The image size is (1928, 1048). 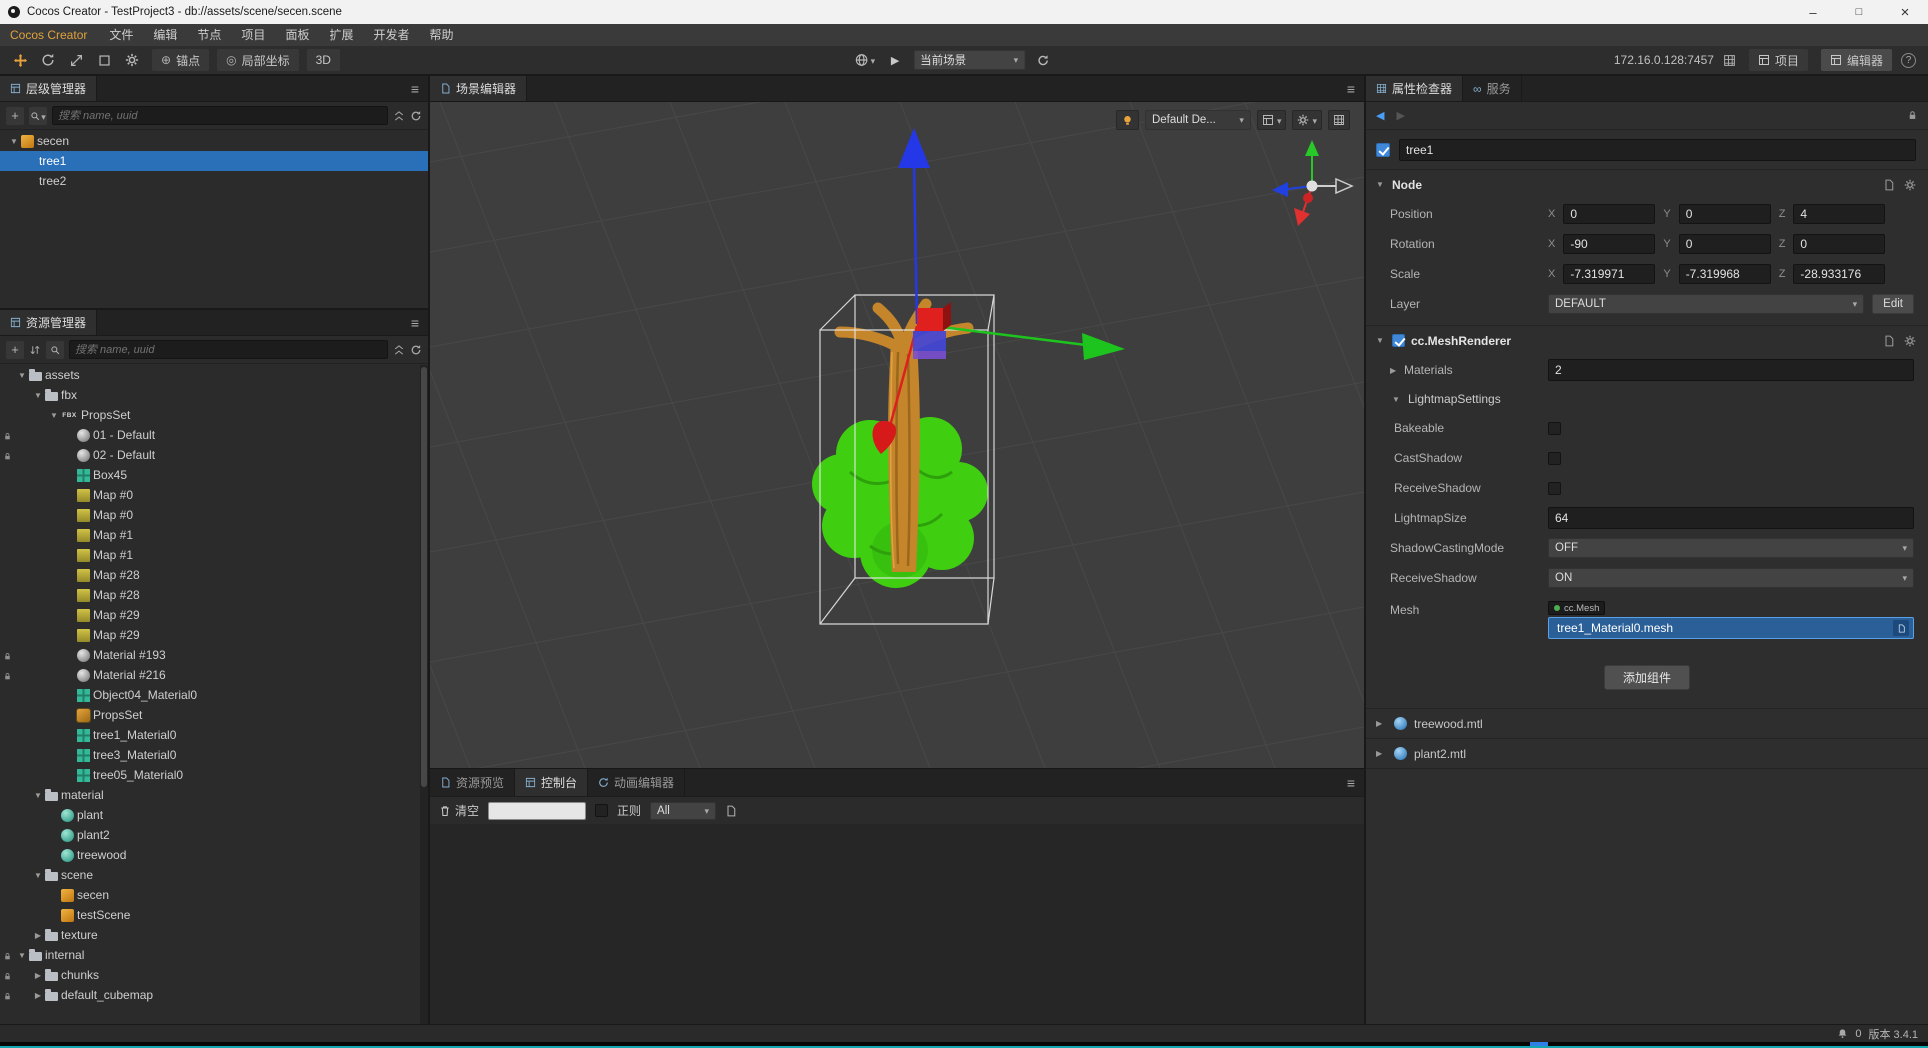 I want to click on taskbar-app-tile, so click(x=1539, y=1044).